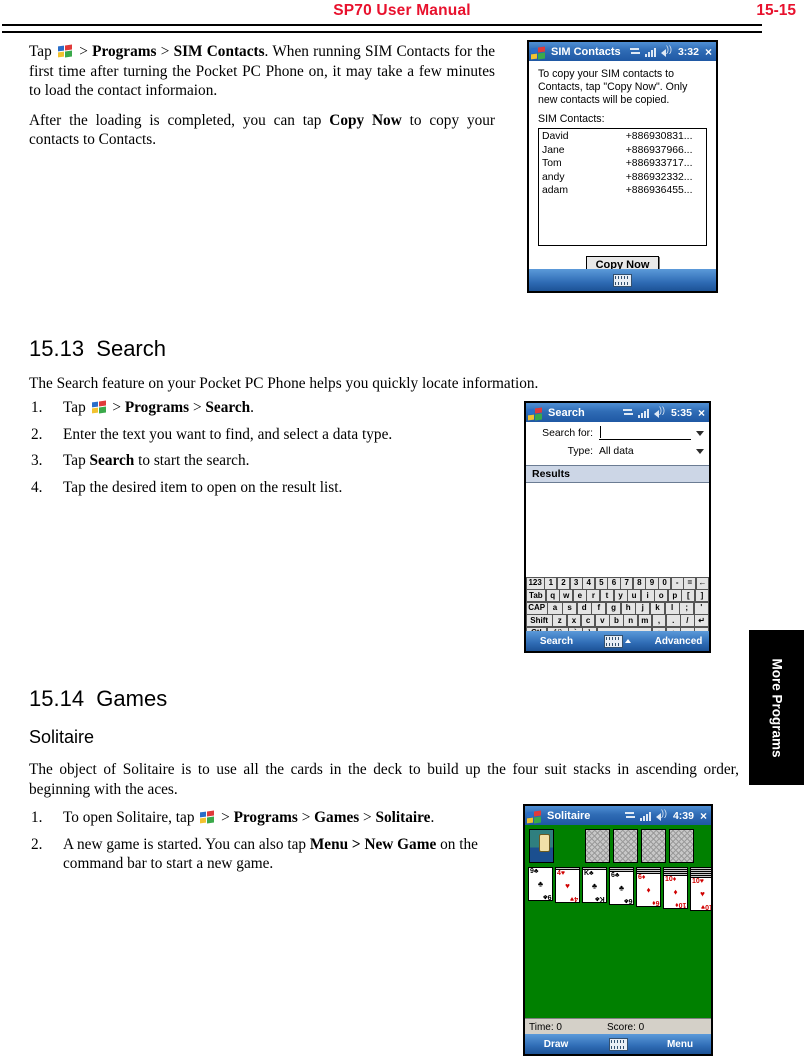  I want to click on key-CAP: CAP, so click(537, 608).